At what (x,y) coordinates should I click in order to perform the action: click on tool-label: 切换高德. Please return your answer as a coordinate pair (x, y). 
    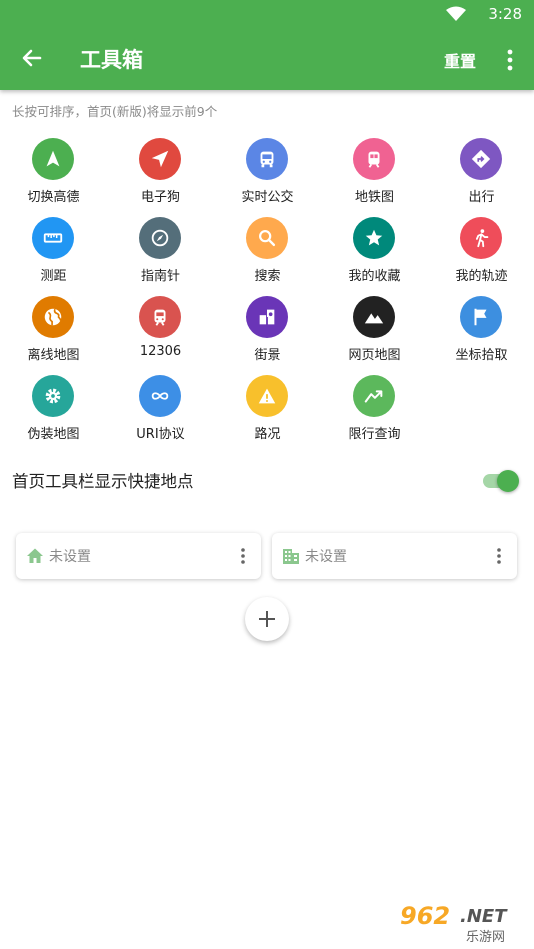
    Looking at the image, I should click on (53, 197).